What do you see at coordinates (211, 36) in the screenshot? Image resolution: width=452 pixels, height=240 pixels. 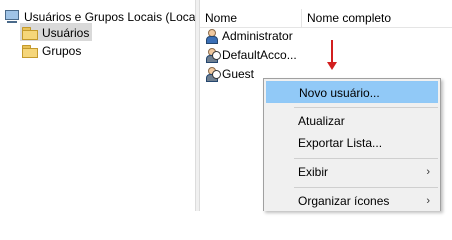 I see `user-icon` at bounding box center [211, 36].